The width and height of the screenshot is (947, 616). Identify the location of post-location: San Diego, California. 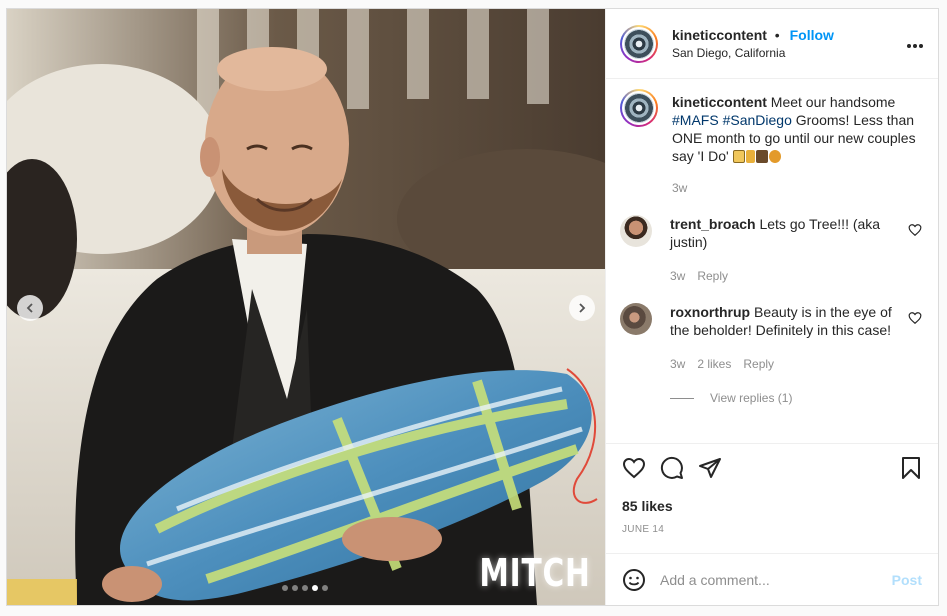
(789, 53).